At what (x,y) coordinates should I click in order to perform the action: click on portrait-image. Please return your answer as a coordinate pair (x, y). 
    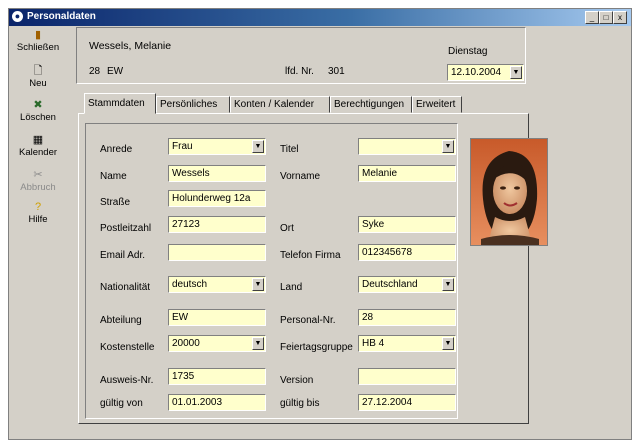
    Looking at the image, I should click on (509, 192).